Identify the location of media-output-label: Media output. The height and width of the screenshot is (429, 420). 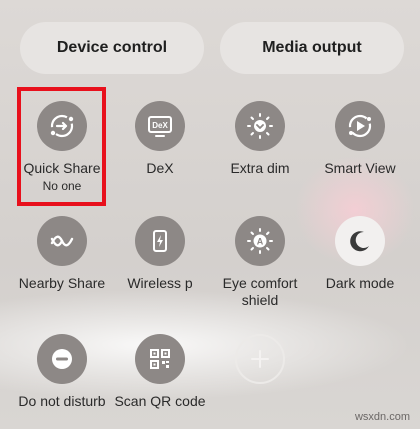
(312, 47).